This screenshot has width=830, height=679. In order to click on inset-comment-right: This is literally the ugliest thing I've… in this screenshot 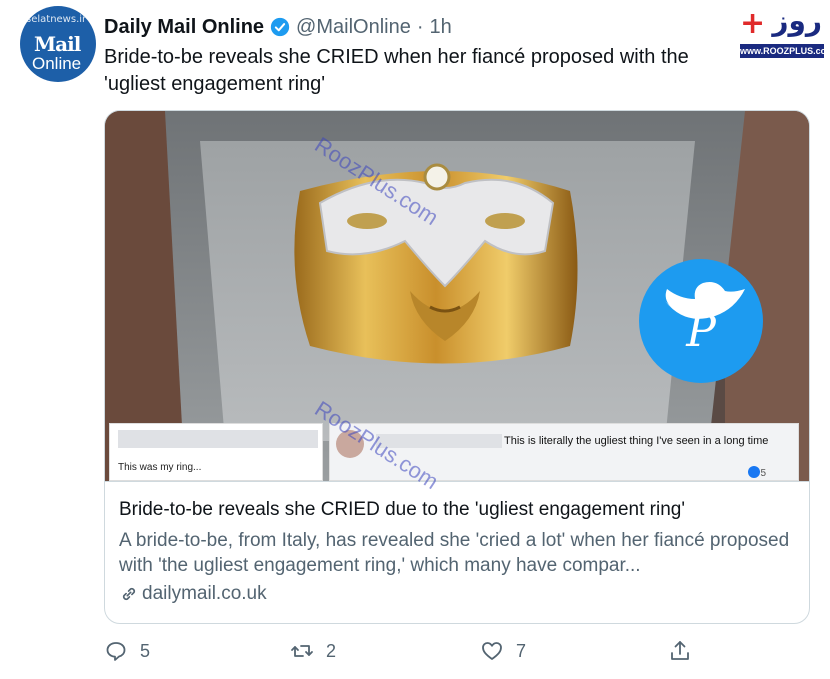, I will do `click(564, 452)`.